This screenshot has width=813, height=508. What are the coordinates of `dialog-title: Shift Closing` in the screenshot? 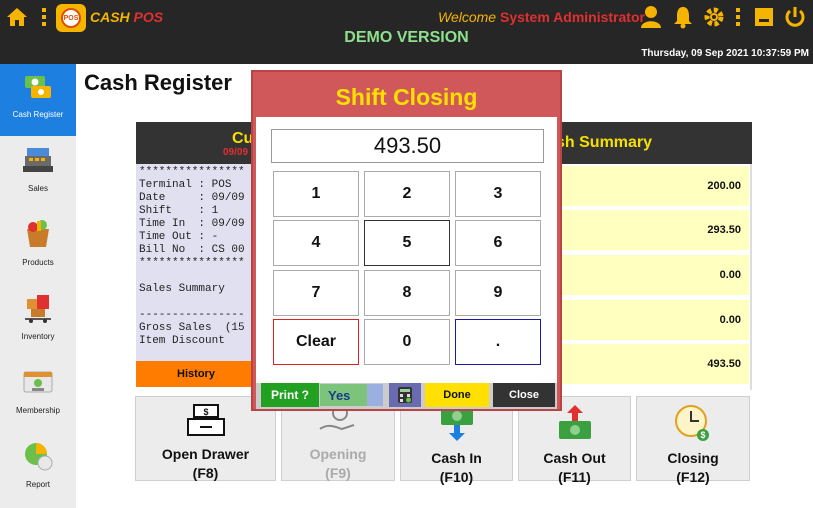 It's located at (406, 97).